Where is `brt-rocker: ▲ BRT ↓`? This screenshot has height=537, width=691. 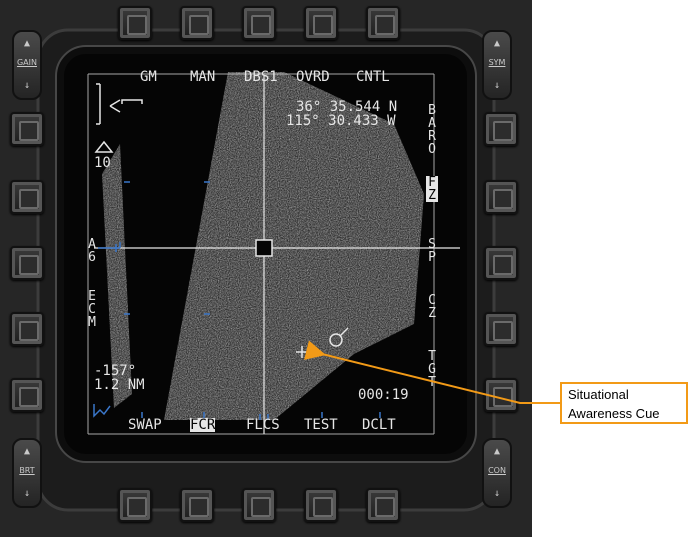 brt-rocker: ▲ BRT ↓ is located at coordinates (27, 473).